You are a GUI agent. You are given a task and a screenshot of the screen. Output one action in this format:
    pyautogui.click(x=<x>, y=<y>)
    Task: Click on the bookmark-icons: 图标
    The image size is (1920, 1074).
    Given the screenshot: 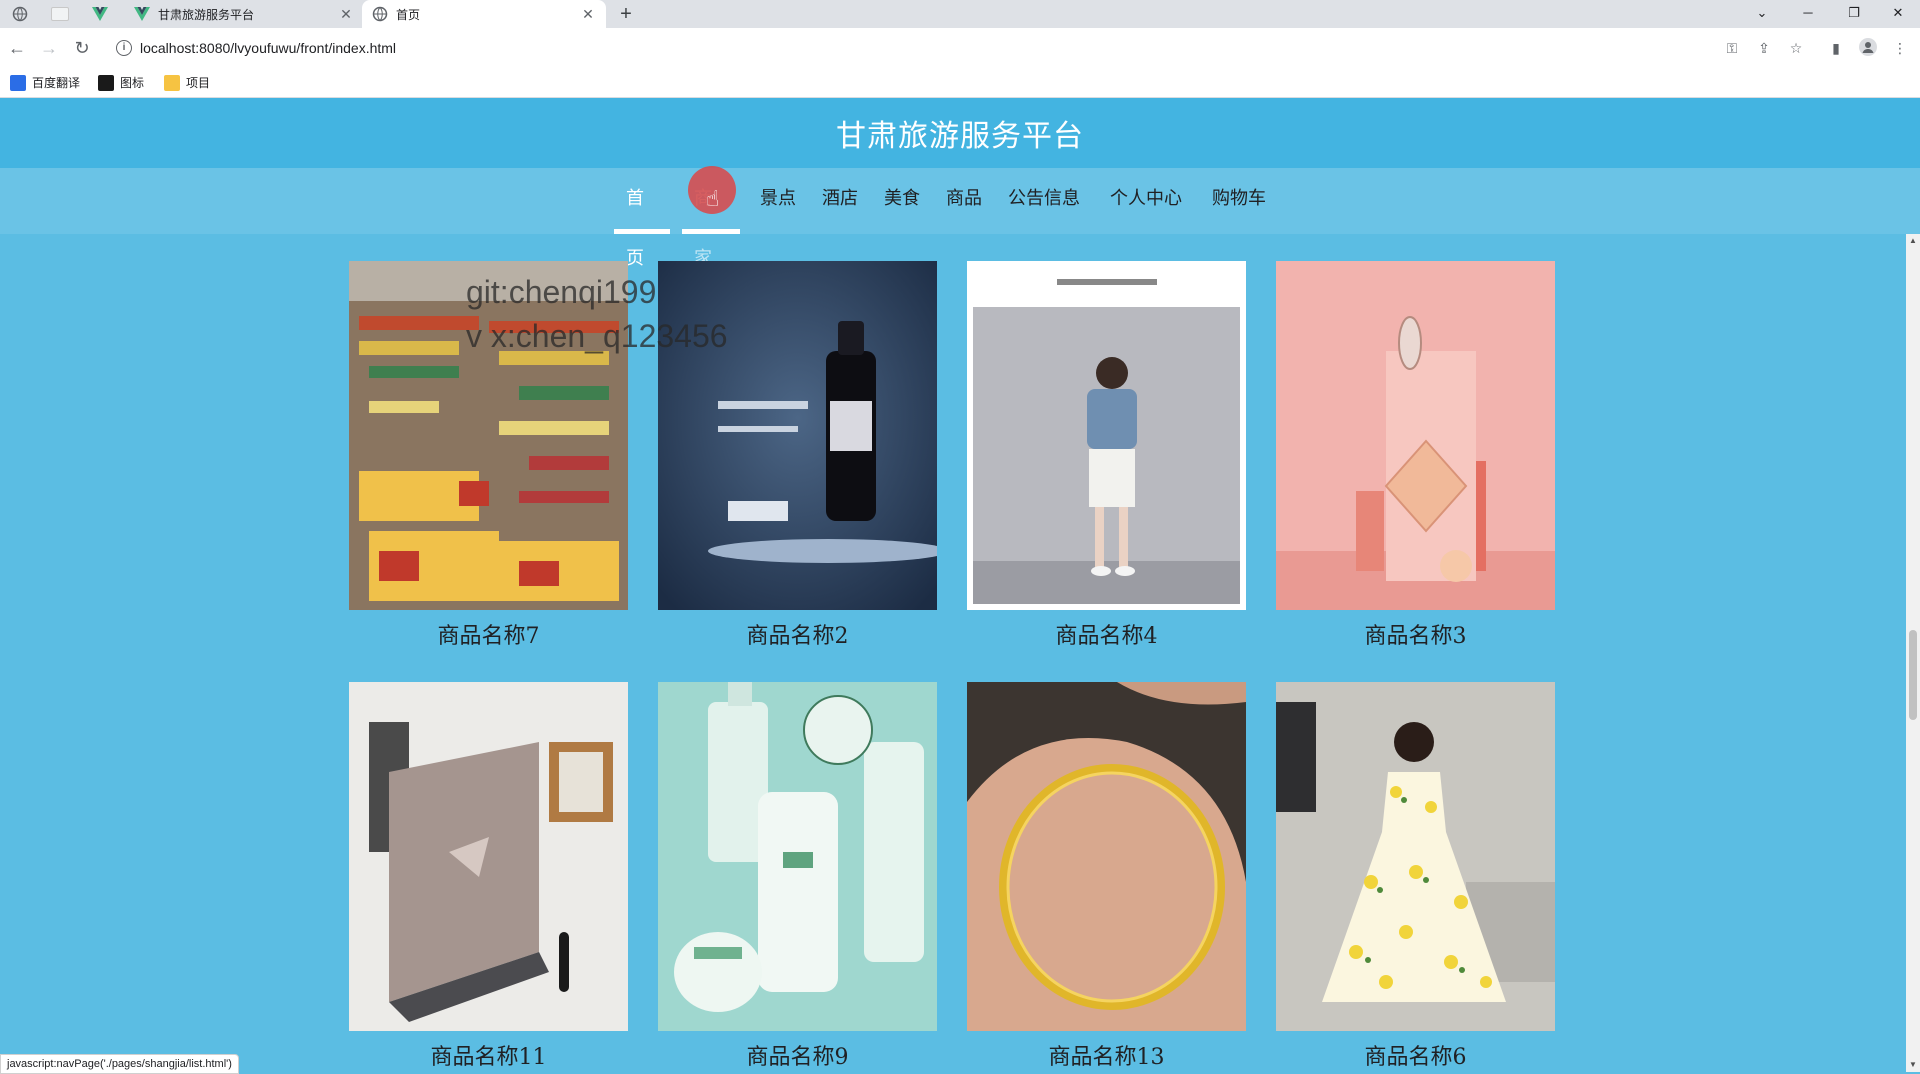 What is the action you would take?
    pyautogui.click(x=121, y=82)
    